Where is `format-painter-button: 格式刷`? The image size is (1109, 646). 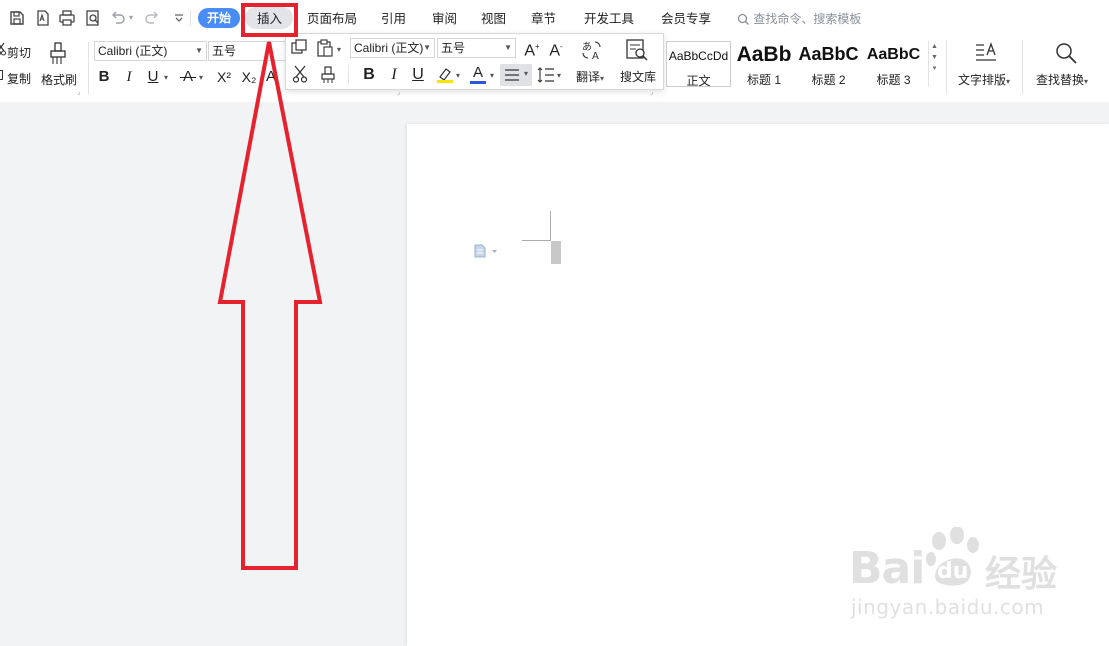
format-painter-button: 格式刷 is located at coordinates (59, 79).